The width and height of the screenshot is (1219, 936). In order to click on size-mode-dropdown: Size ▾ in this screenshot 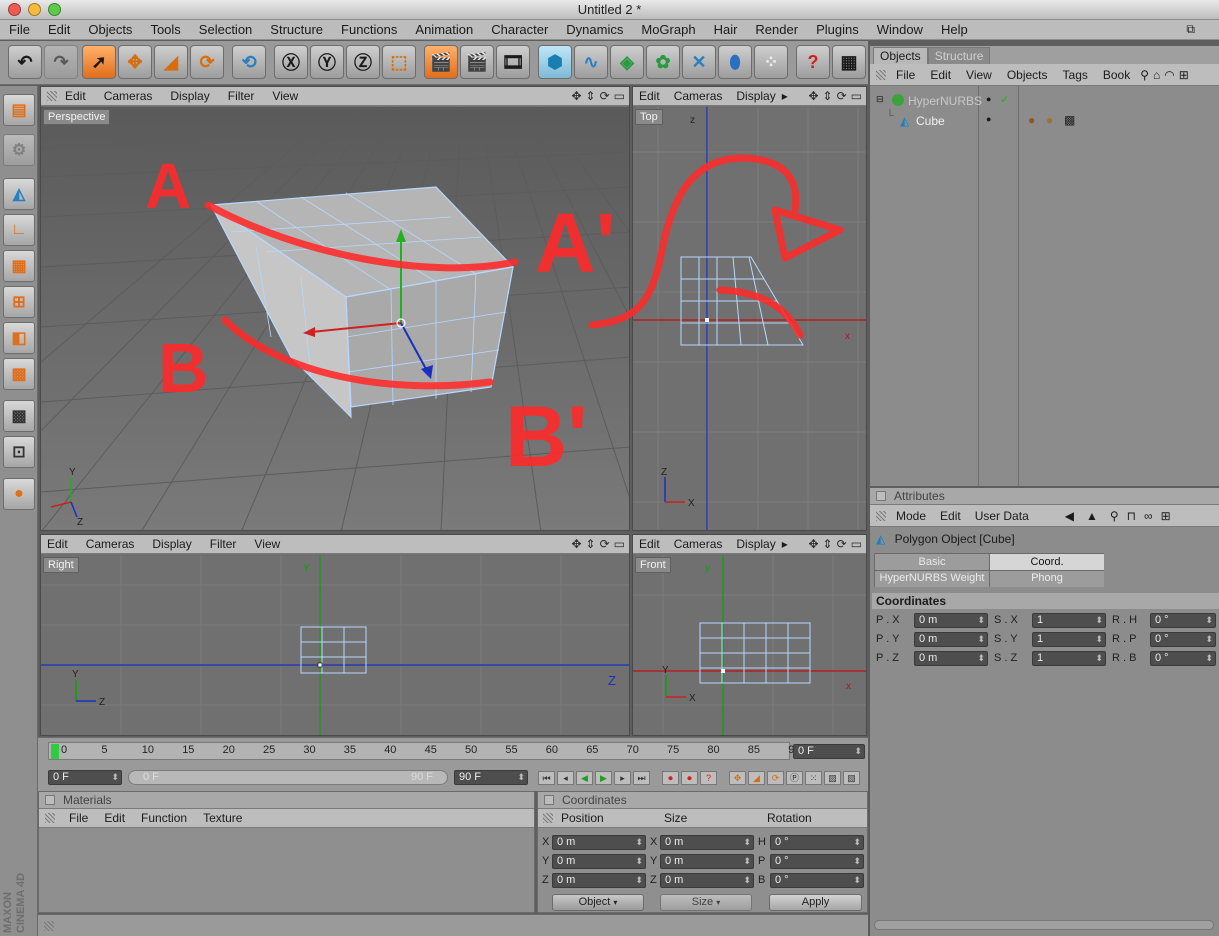, I will do `click(706, 902)`.